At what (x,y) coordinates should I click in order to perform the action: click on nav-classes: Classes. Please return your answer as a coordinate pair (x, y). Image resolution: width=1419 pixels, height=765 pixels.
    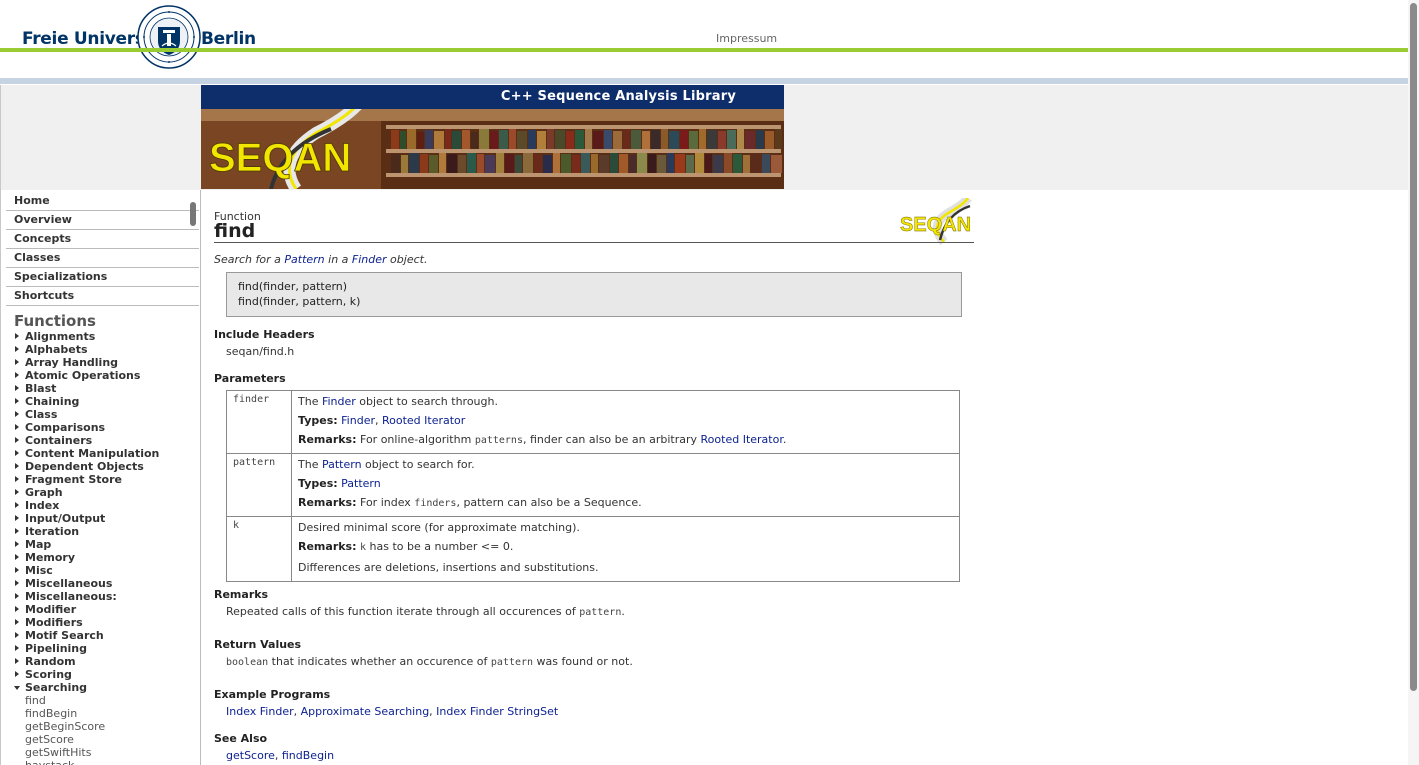
    Looking at the image, I should click on (102, 258).